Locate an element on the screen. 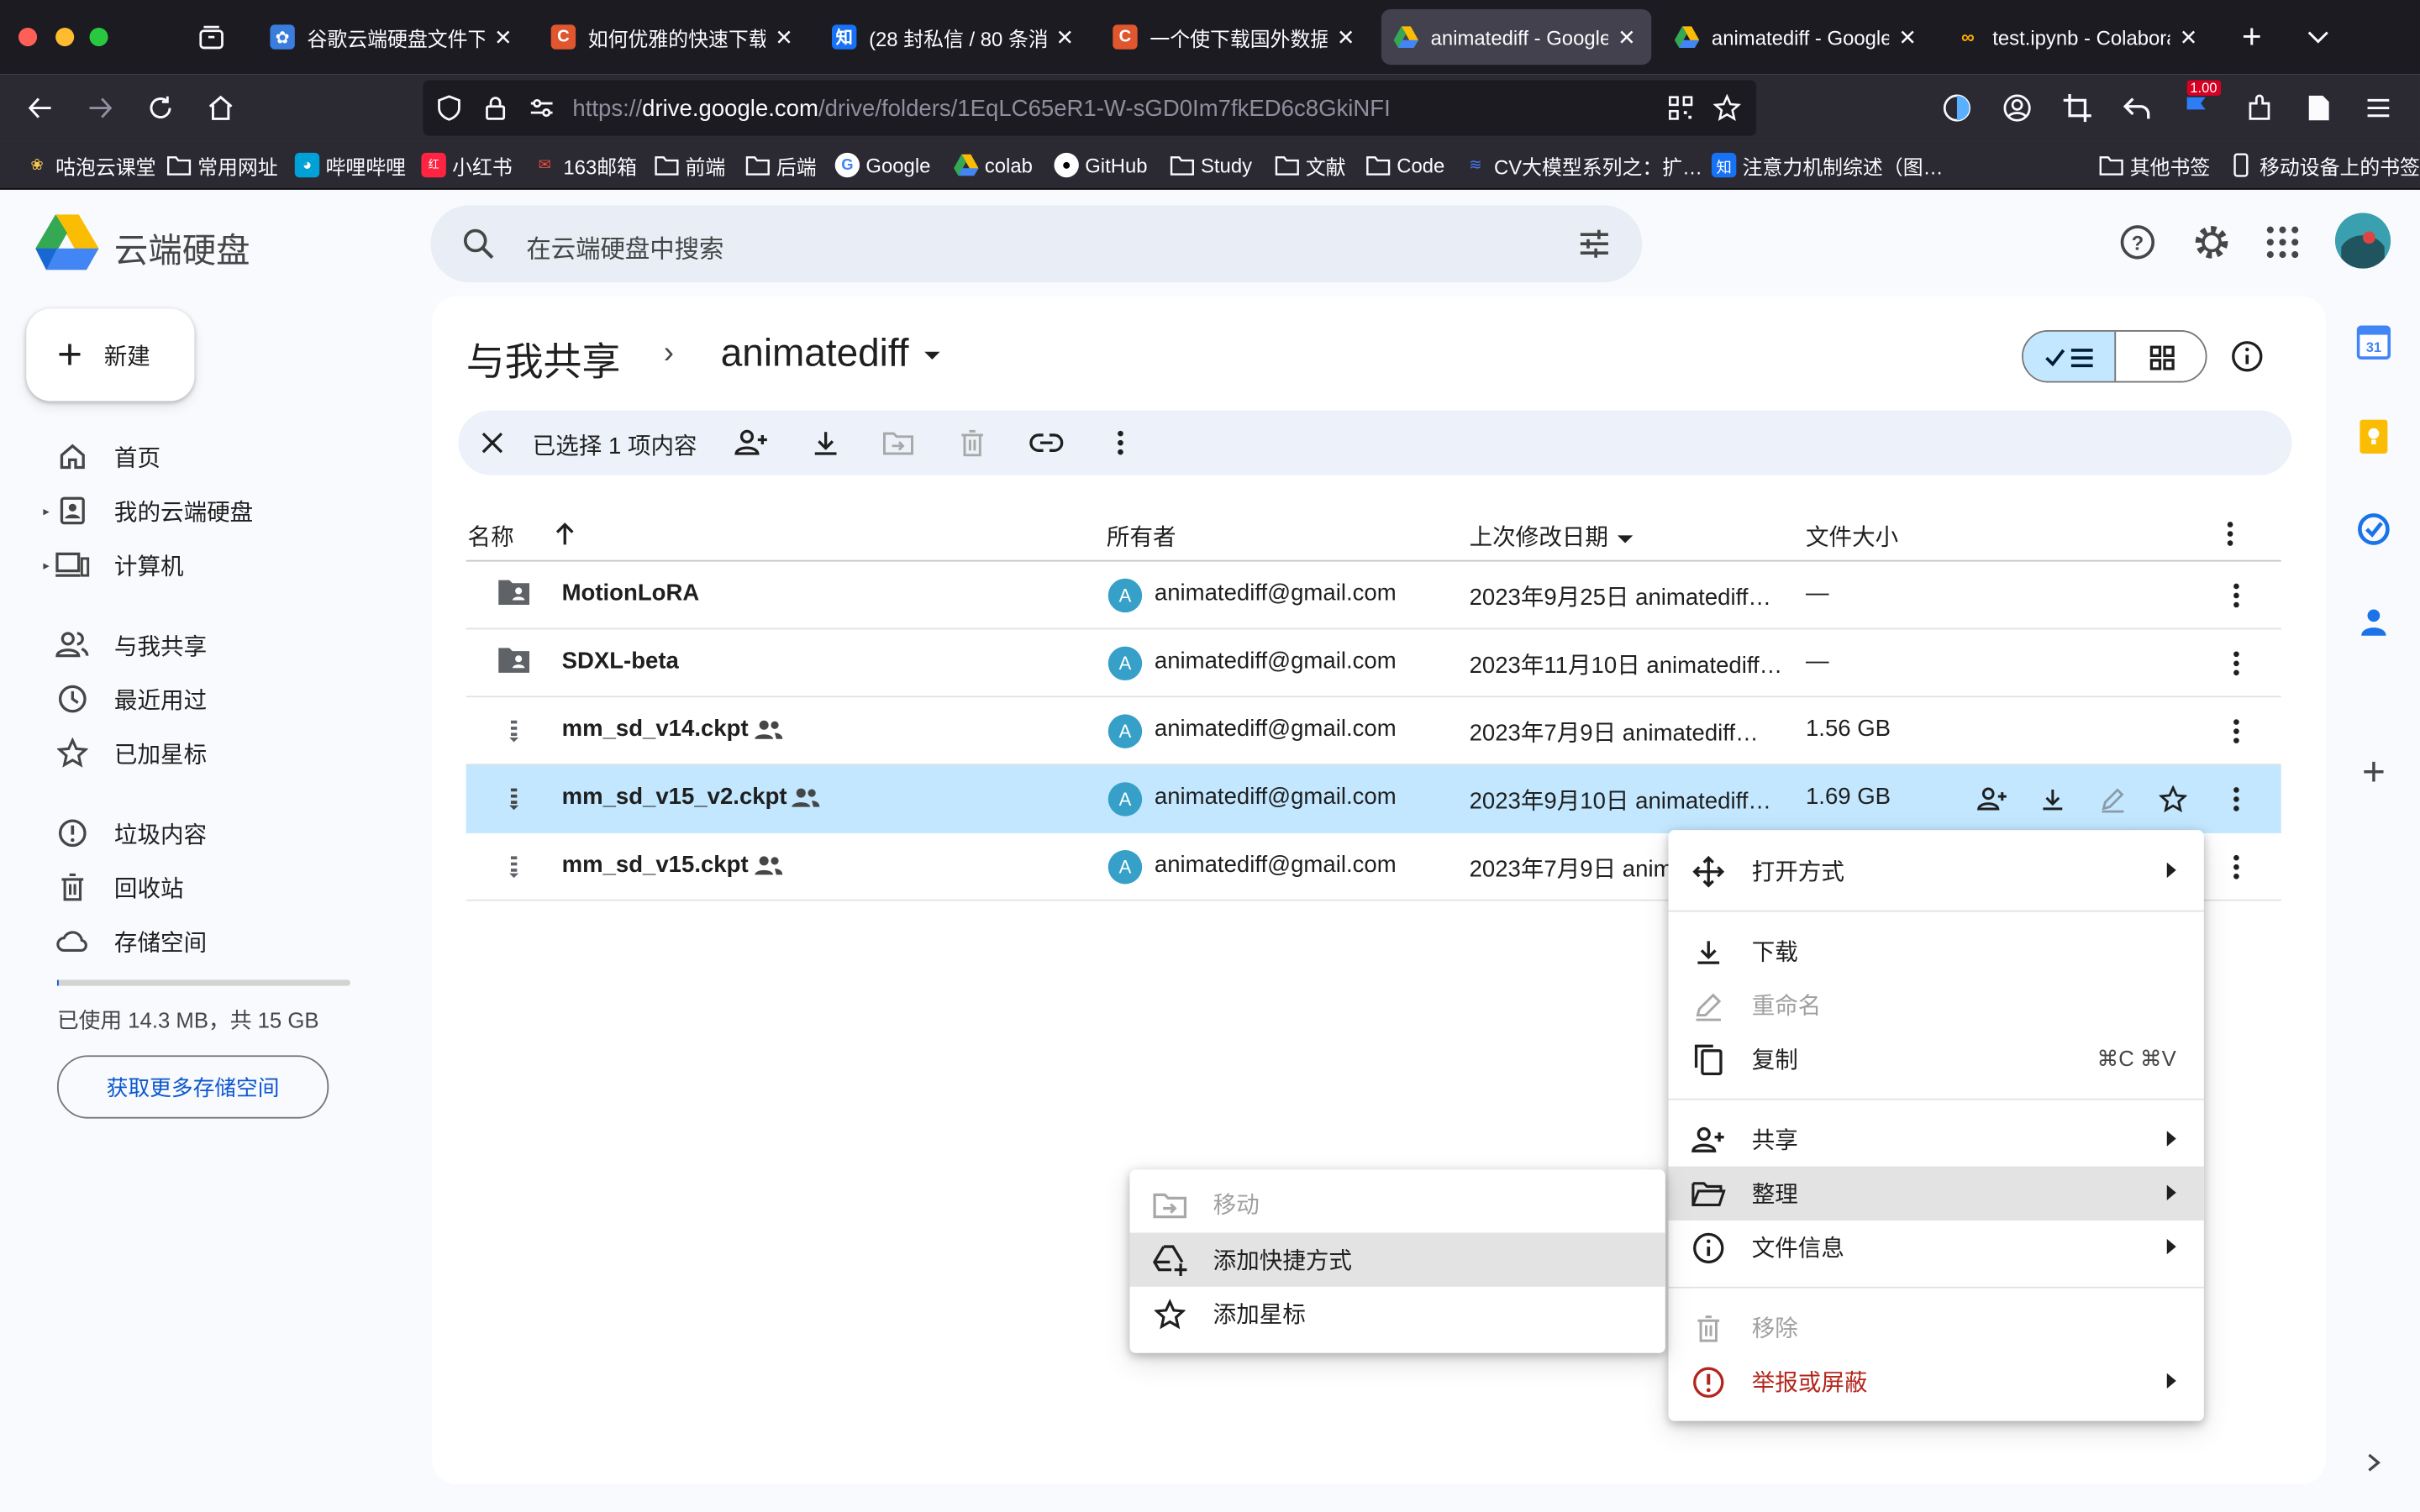  bookmark-item: 红小红书 is located at coordinates (467, 165).